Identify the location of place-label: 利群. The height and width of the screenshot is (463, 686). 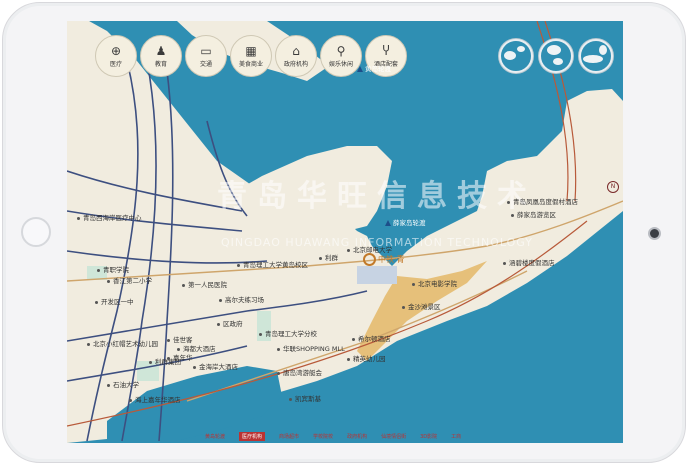
(328, 257).